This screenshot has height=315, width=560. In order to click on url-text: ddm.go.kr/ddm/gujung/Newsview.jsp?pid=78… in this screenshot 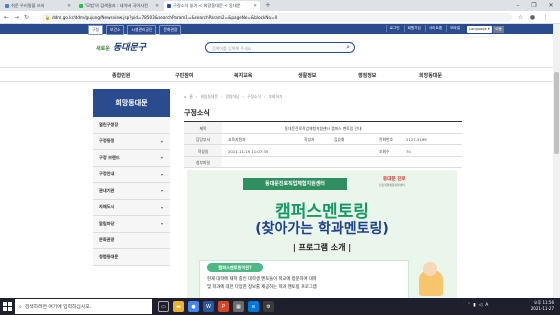, I will do `click(164, 17)`.